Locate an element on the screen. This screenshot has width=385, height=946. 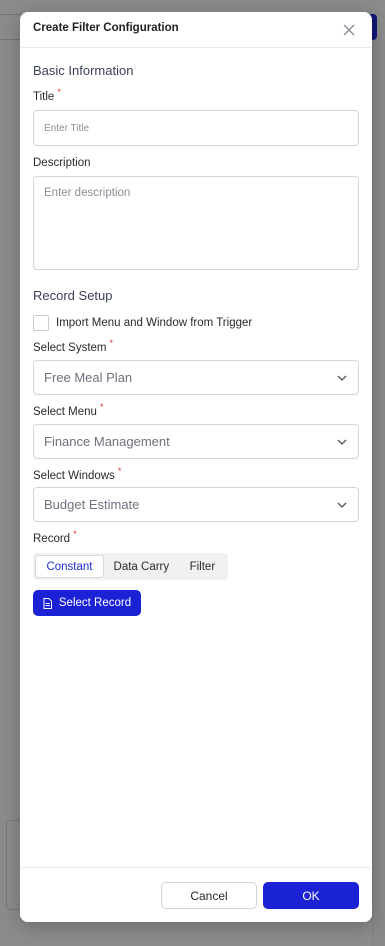
record-label: Record * is located at coordinates (55, 537).